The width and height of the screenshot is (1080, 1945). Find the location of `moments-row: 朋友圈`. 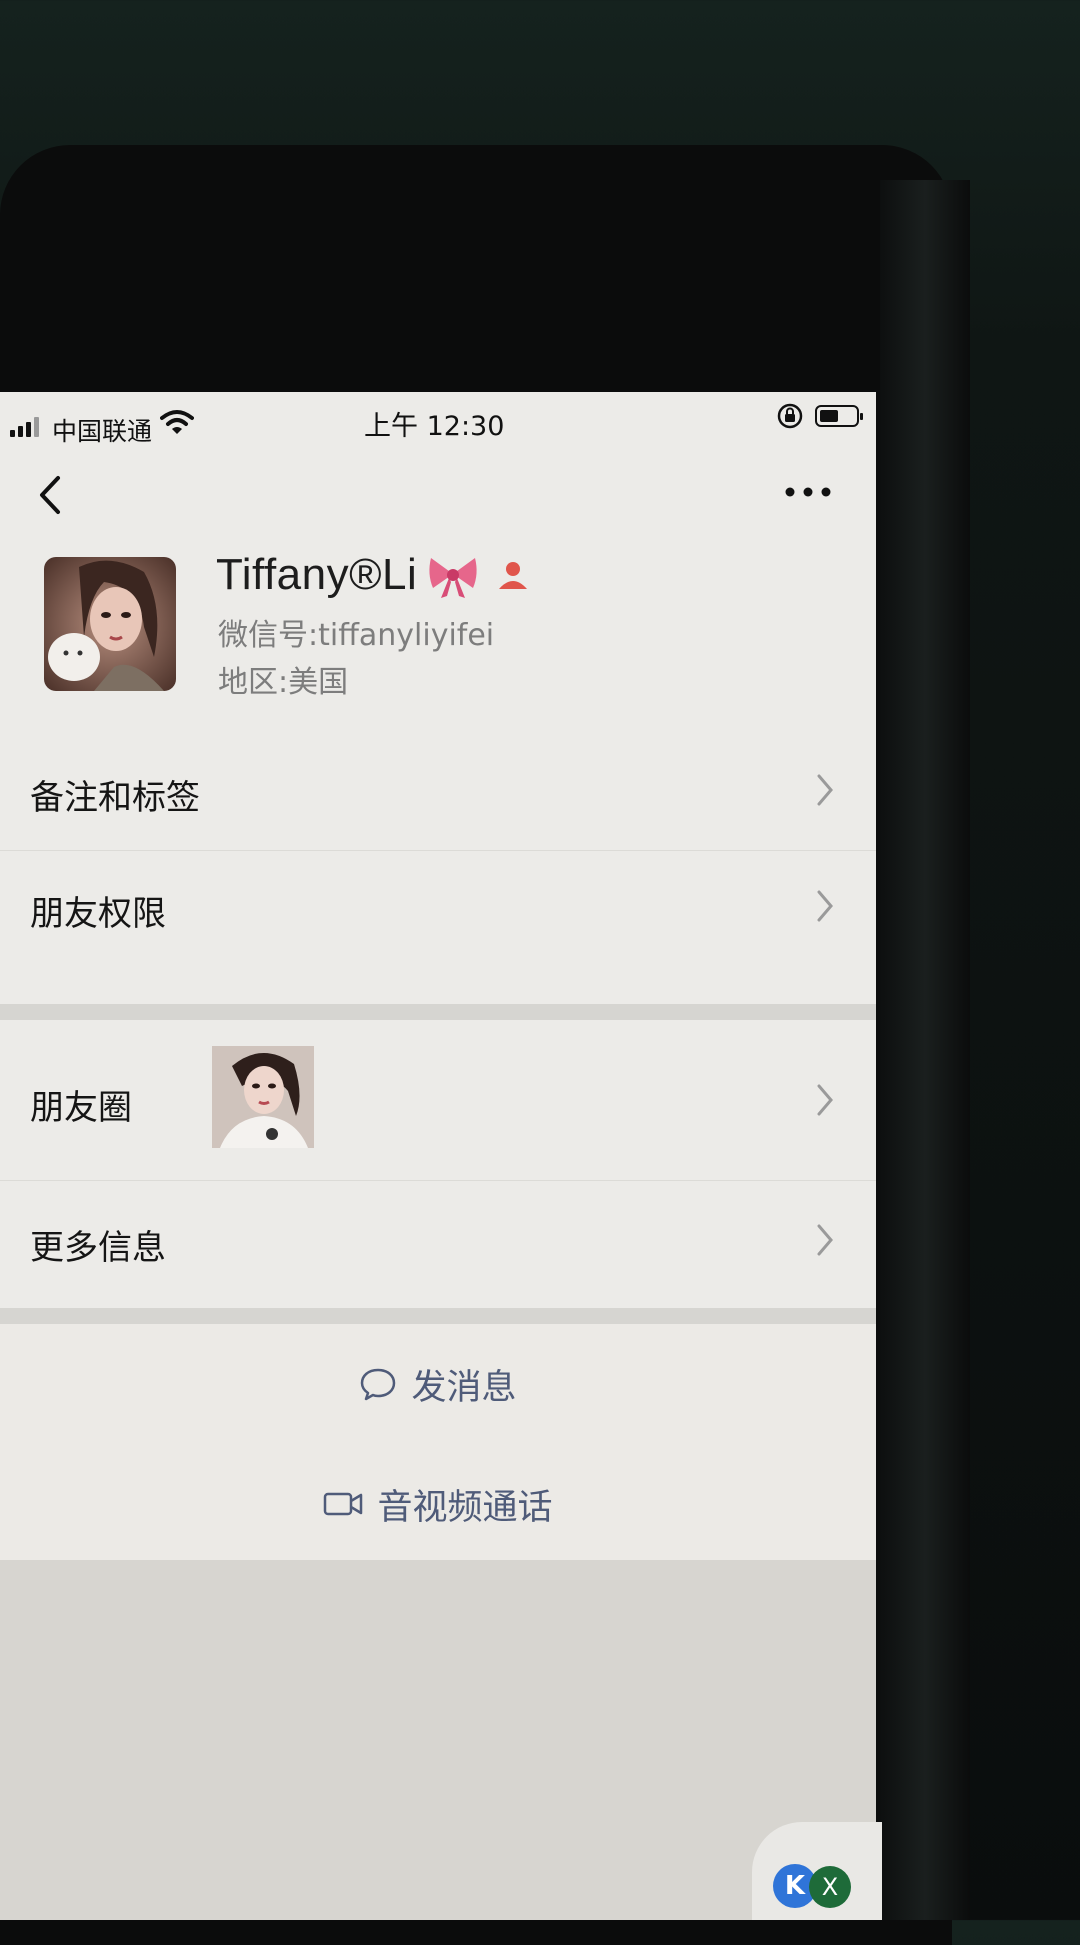

moments-row: 朋友圈 is located at coordinates (438, 1100).